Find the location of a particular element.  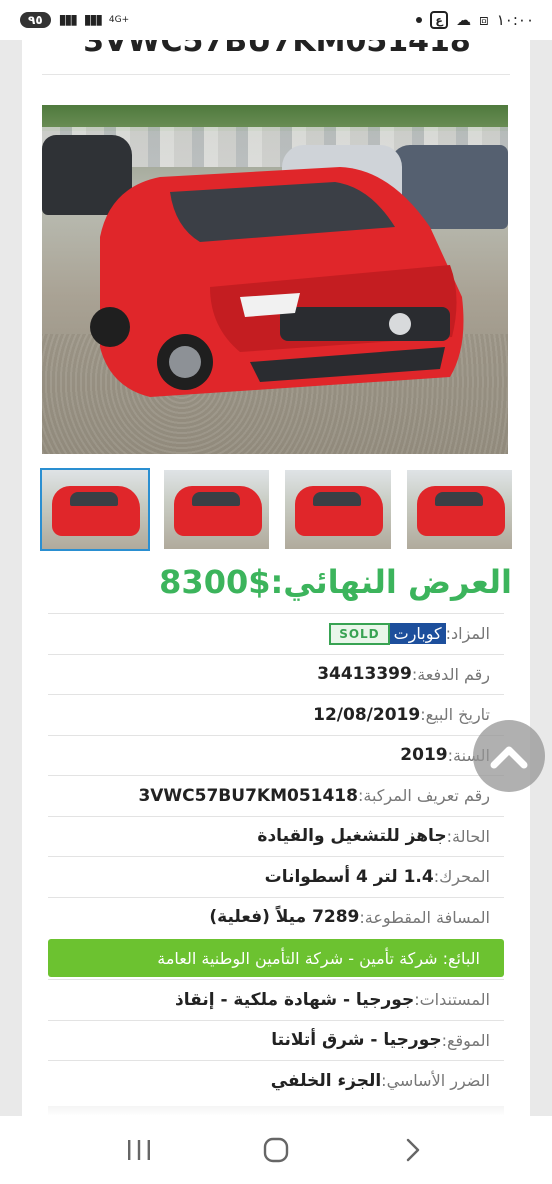

row-value: جورجيا - شرق أتلانتا is located at coordinates (356, 1040).